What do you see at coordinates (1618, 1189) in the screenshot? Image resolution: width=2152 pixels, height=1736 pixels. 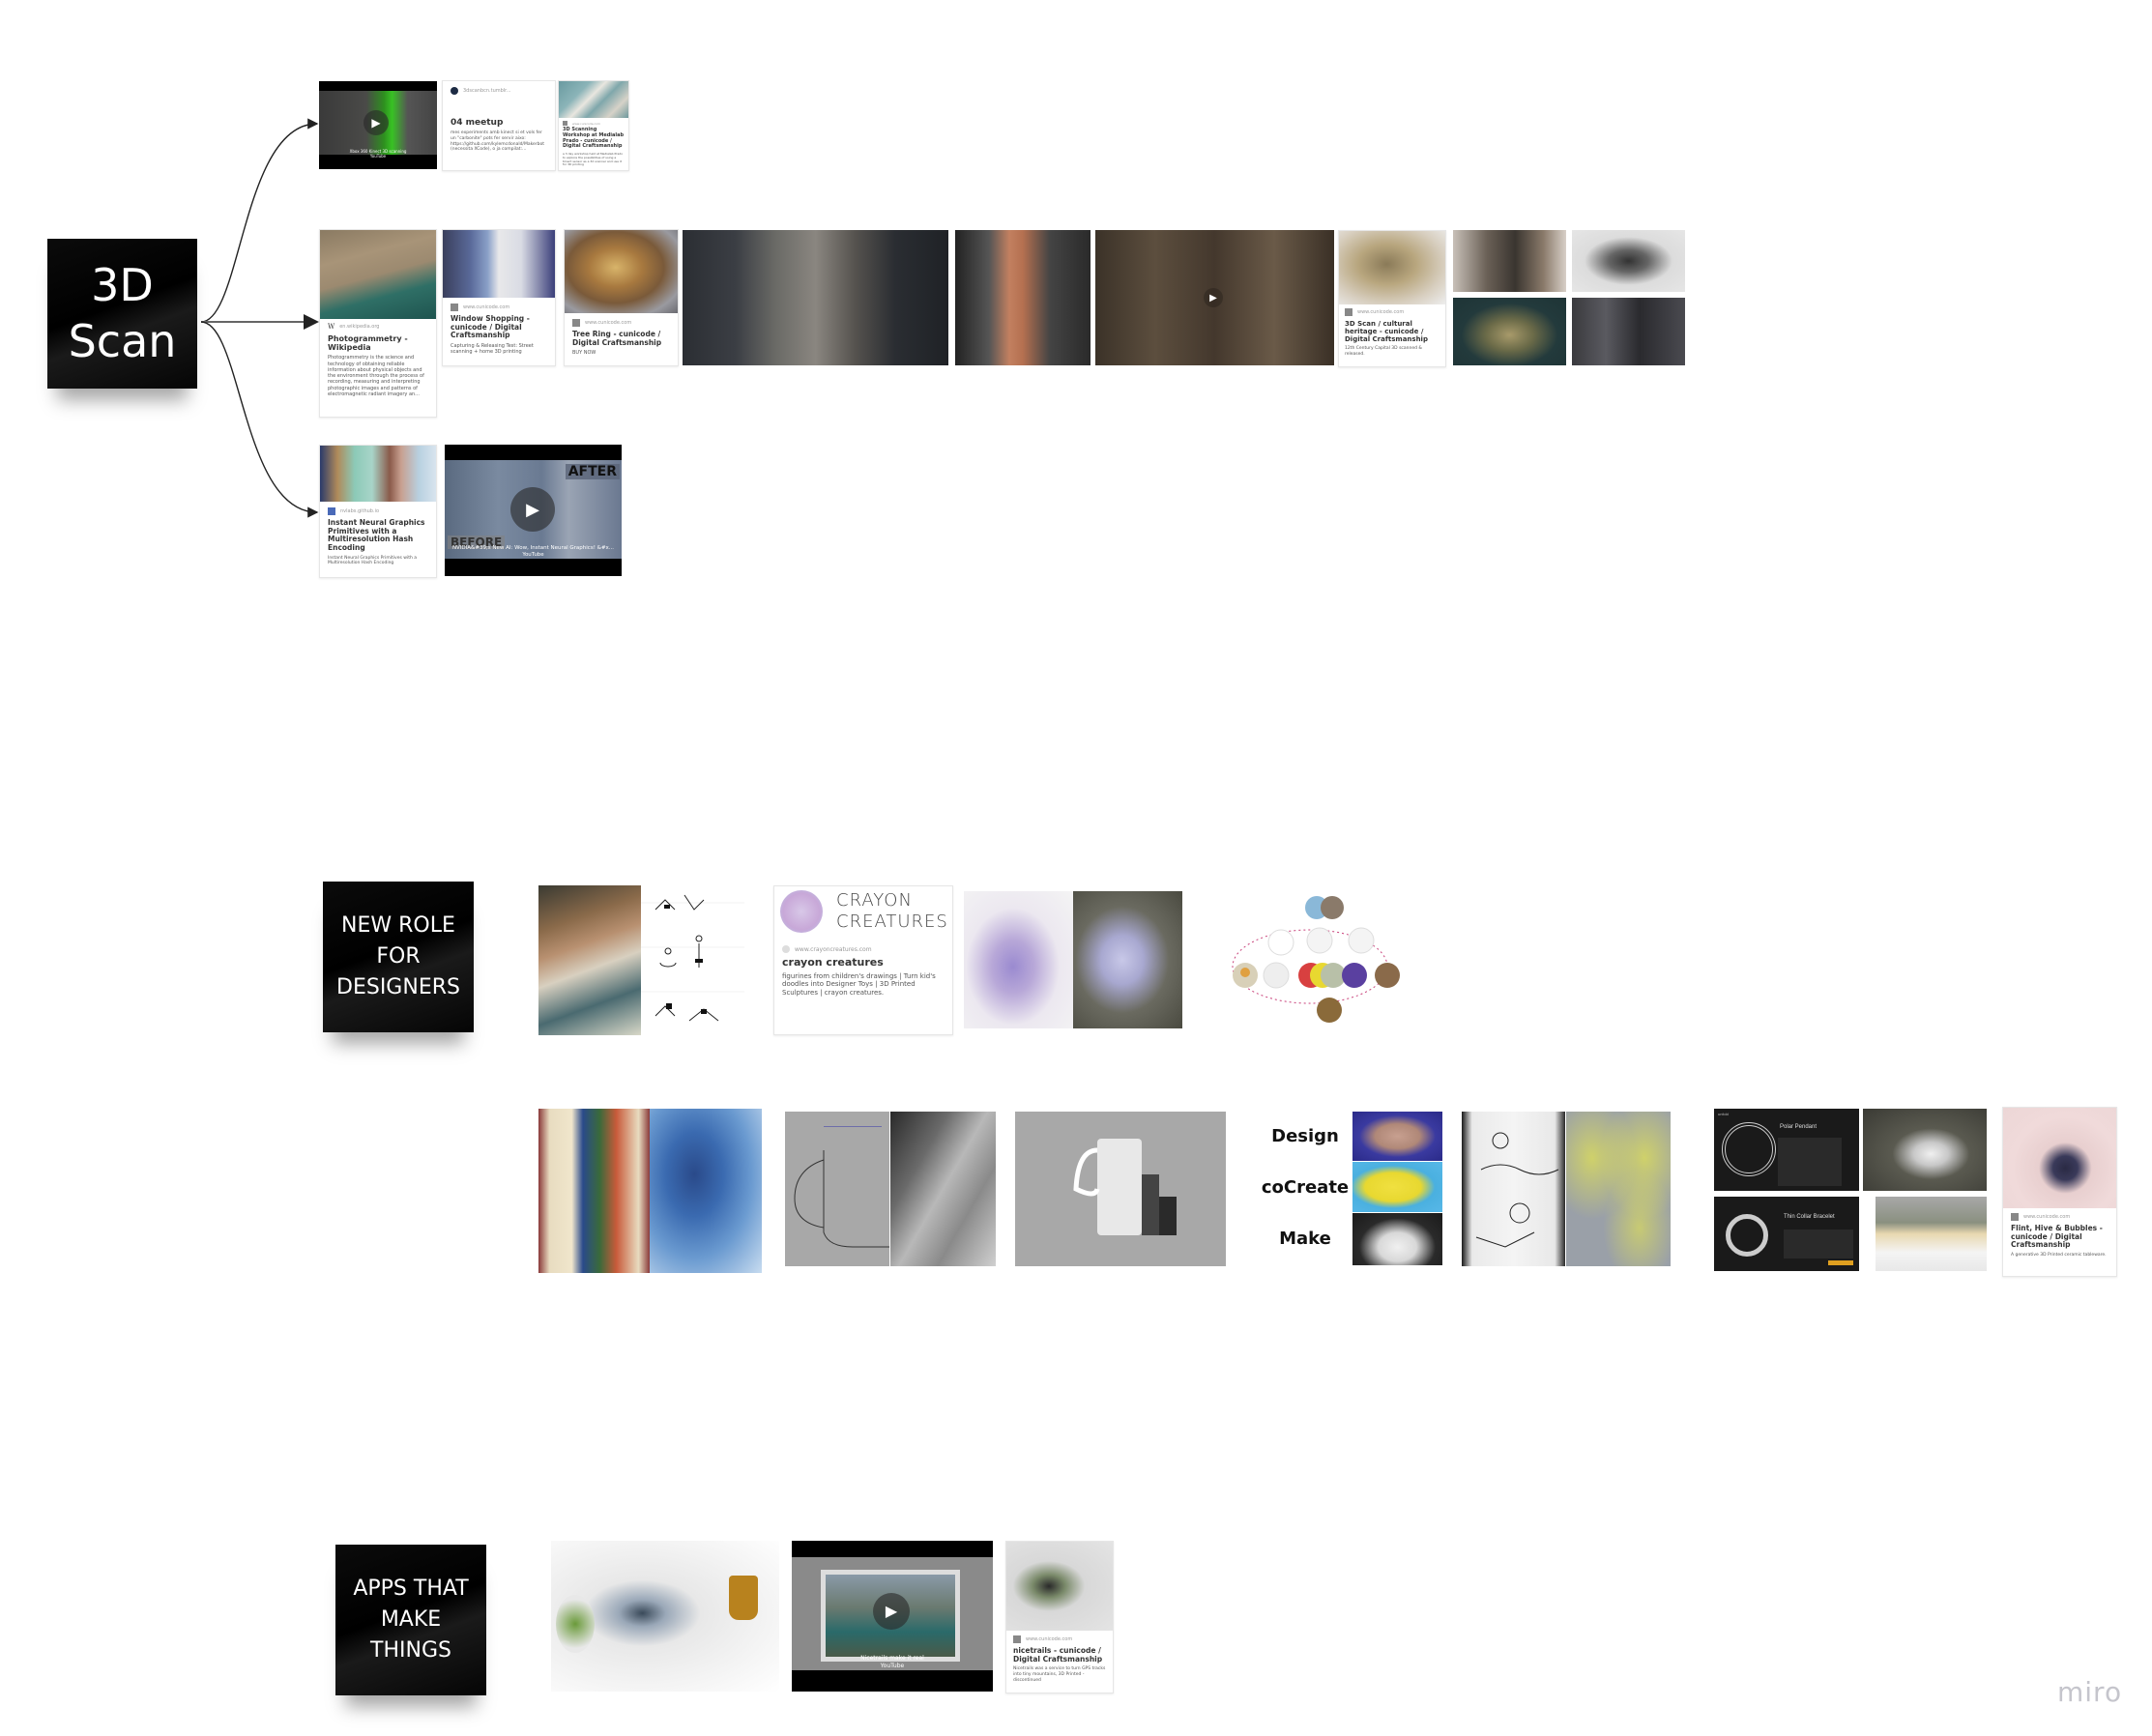 I see `image-cad-viewports-yellow` at bounding box center [1618, 1189].